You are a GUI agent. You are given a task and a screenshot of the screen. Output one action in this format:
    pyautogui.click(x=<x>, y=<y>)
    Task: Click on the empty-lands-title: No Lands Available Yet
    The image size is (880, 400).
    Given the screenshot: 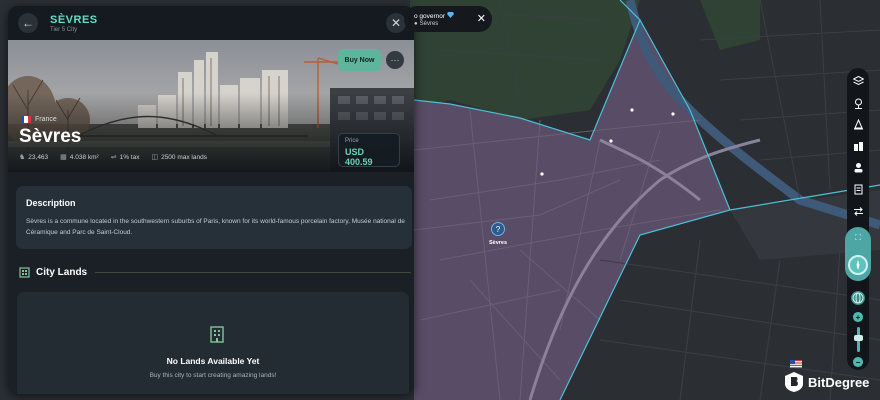 What is the action you would take?
    pyautogui.click(x=213, y=361)
    